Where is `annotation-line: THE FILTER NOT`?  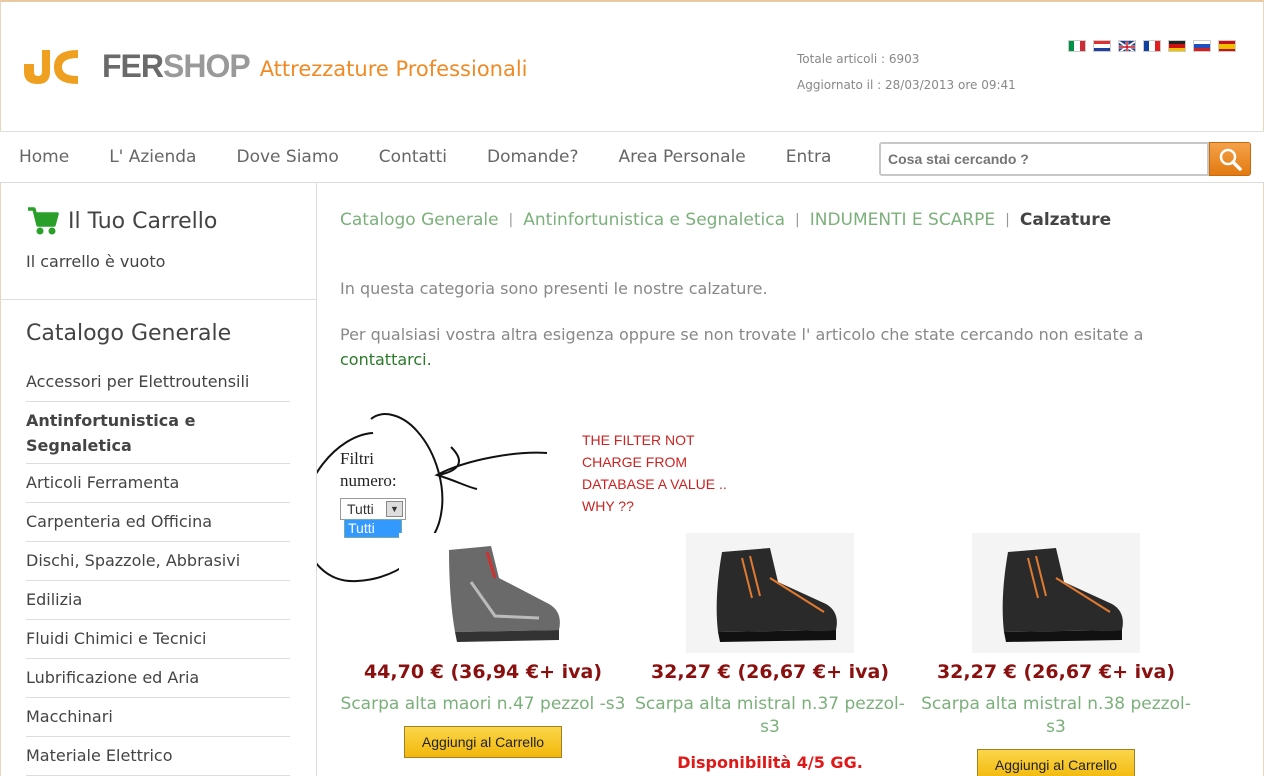 annotation-line: THE FILTER NOT is located at coordinates (638, 440).